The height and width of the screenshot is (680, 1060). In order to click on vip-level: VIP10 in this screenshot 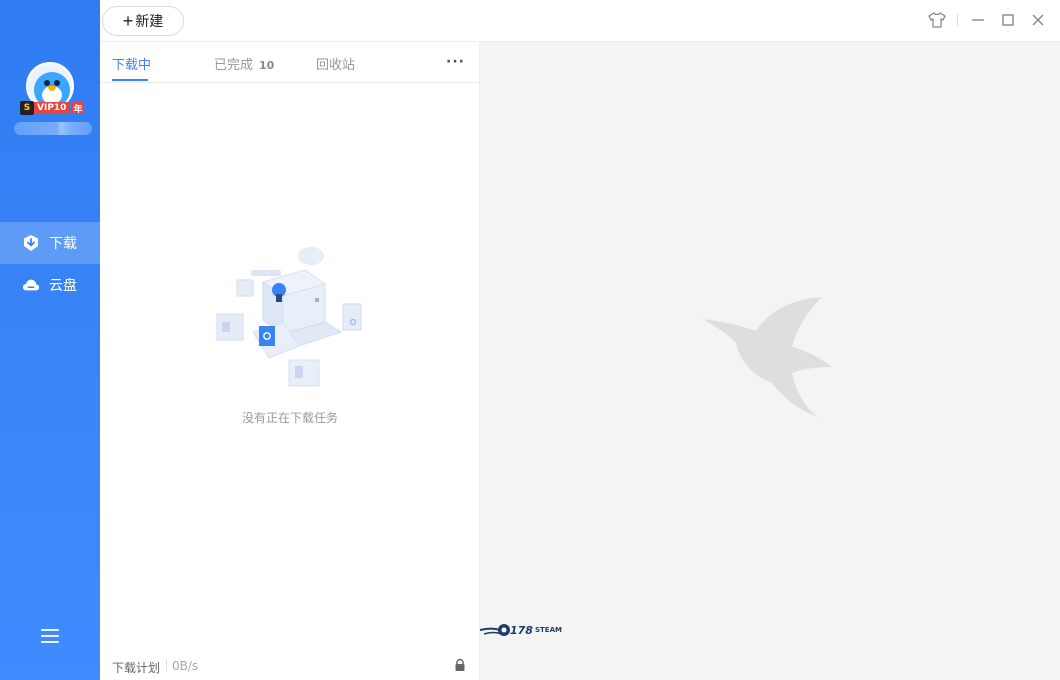, I will do `click(52, 108)`.